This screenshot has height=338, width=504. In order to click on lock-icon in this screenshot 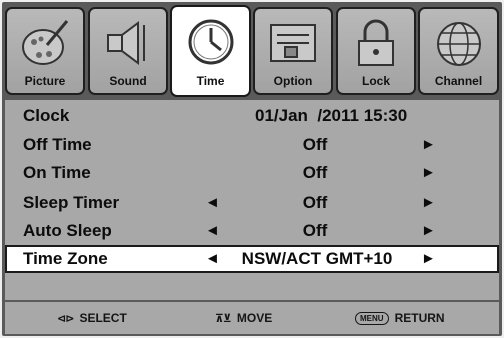, I will do `click(376, 42)`.